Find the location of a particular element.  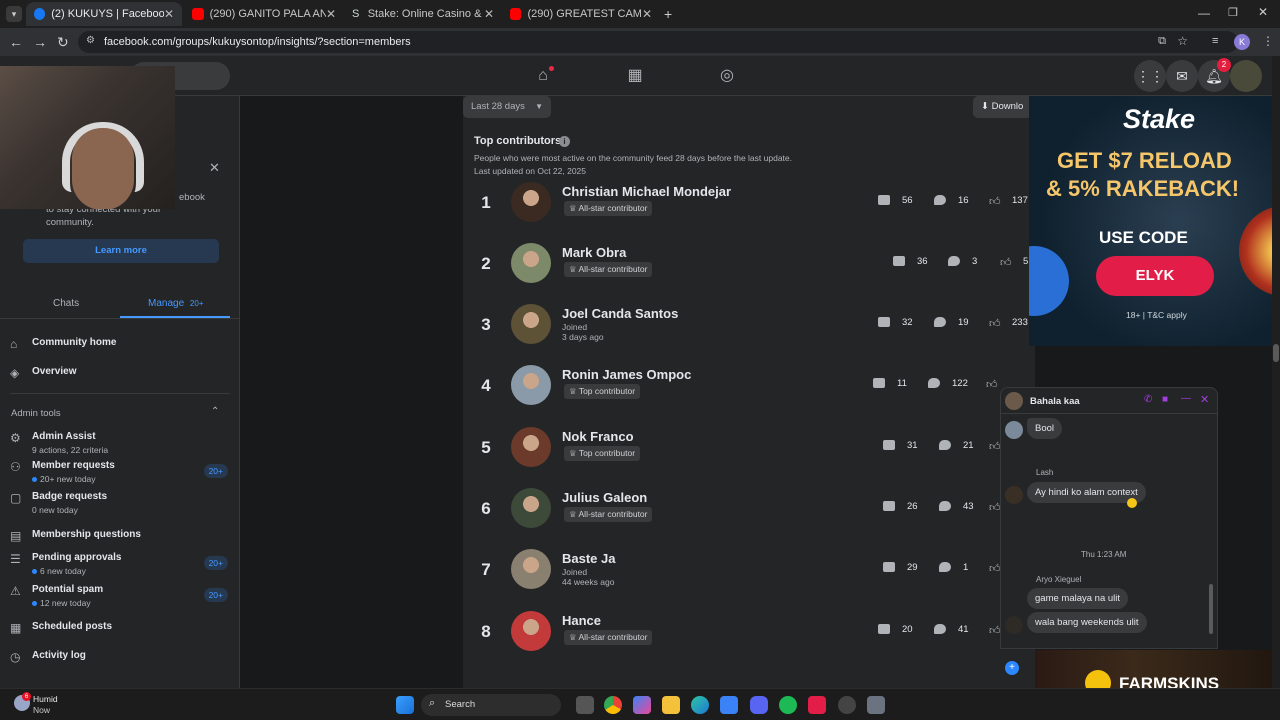

sidebar-item-badge-requests: ▢ Badge requests 0 new today is located at coordinates (121, 503).